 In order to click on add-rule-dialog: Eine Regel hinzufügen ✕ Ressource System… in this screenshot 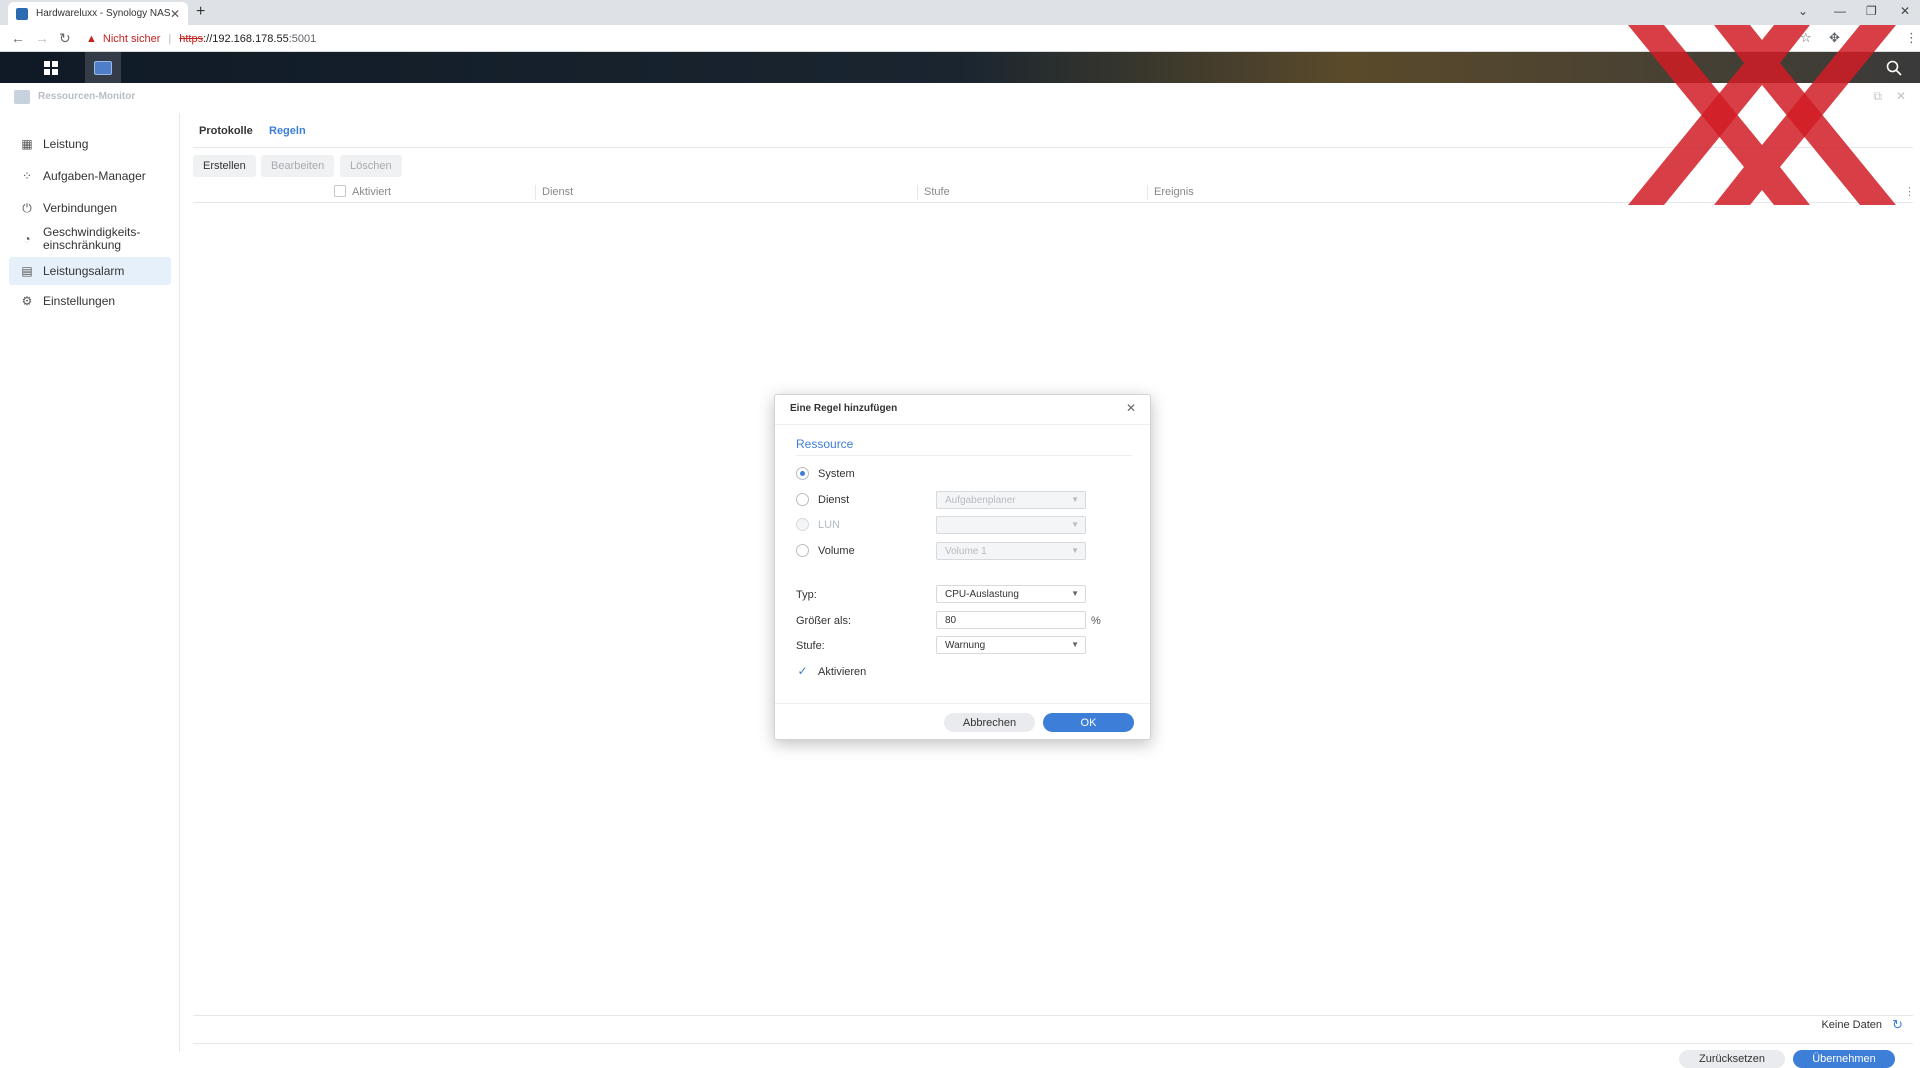, I will do `click(962, 567)`.